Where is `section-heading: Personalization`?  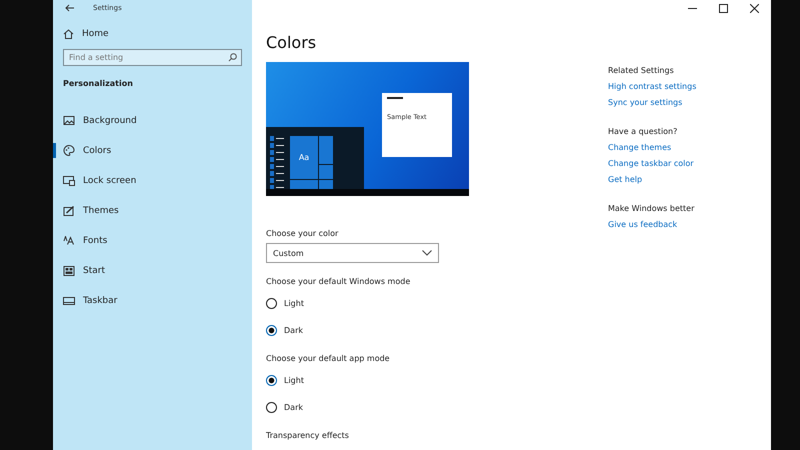
section-heading: Personalization is located at coordinates (98, 83).